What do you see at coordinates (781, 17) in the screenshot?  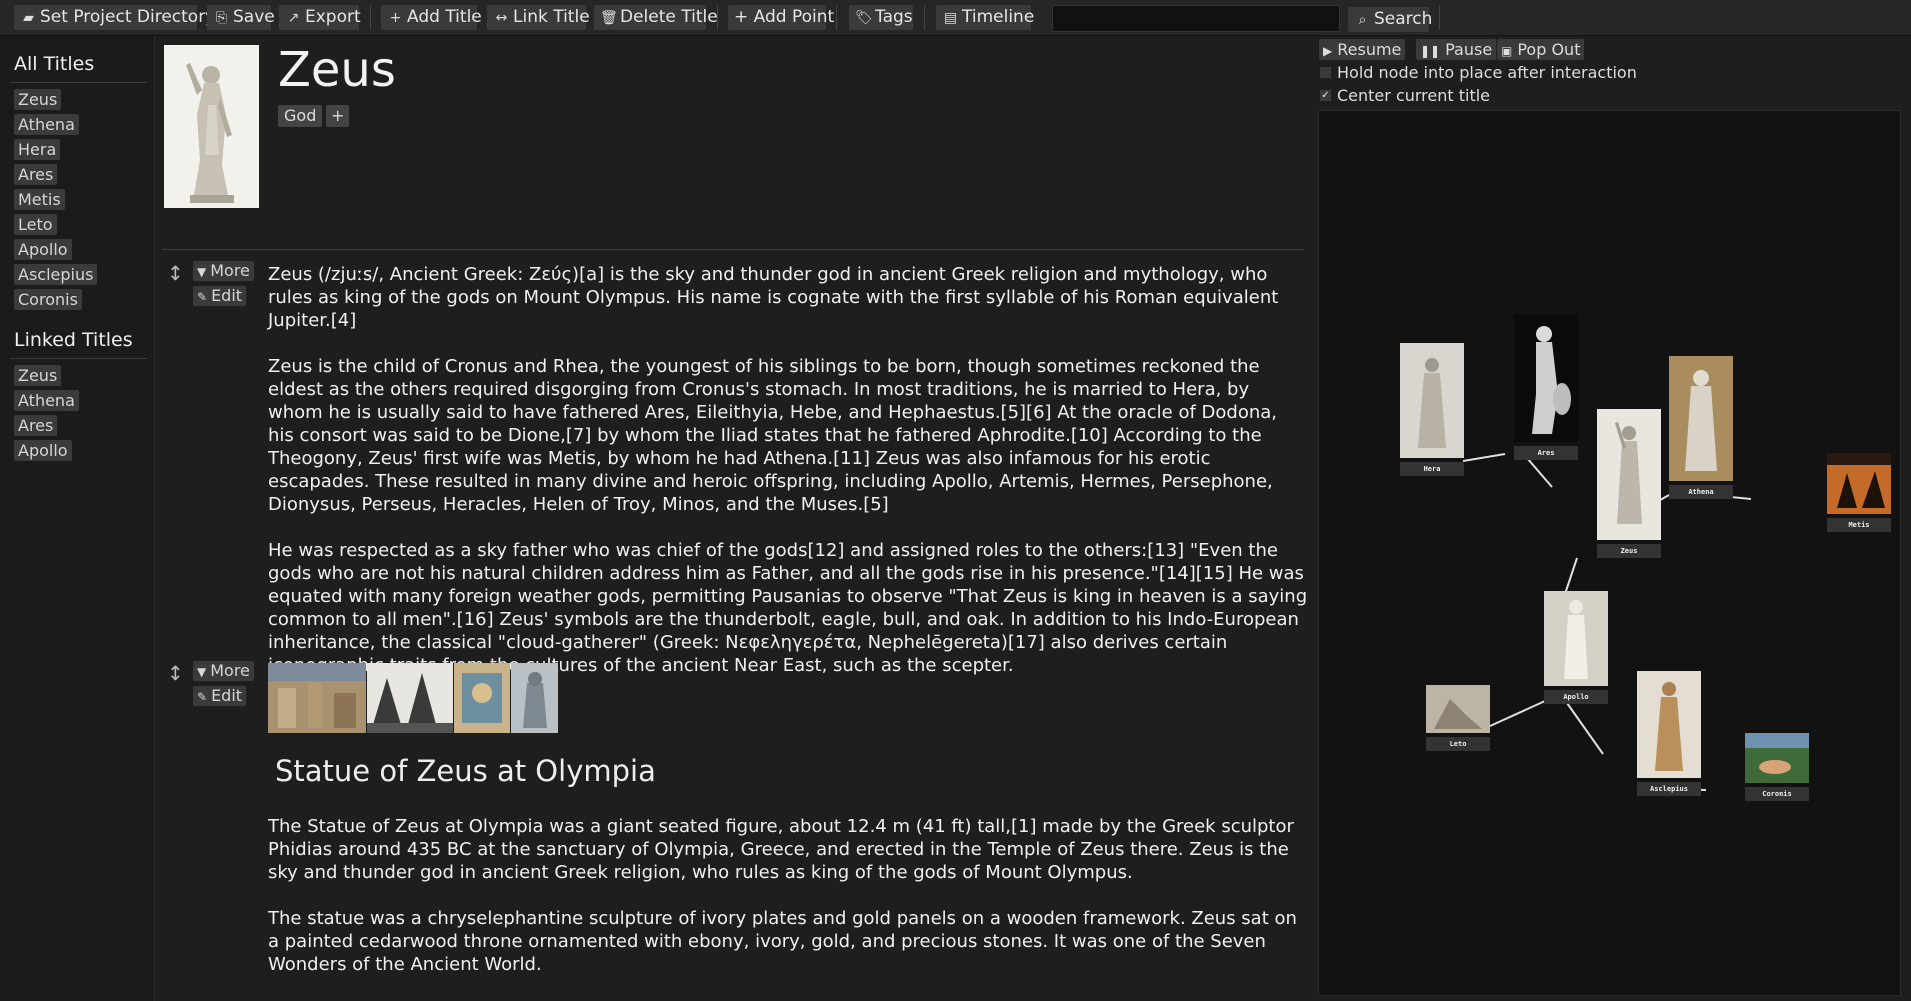 I see `add-point-button: + Add Point` at bounding box center [781, 17].